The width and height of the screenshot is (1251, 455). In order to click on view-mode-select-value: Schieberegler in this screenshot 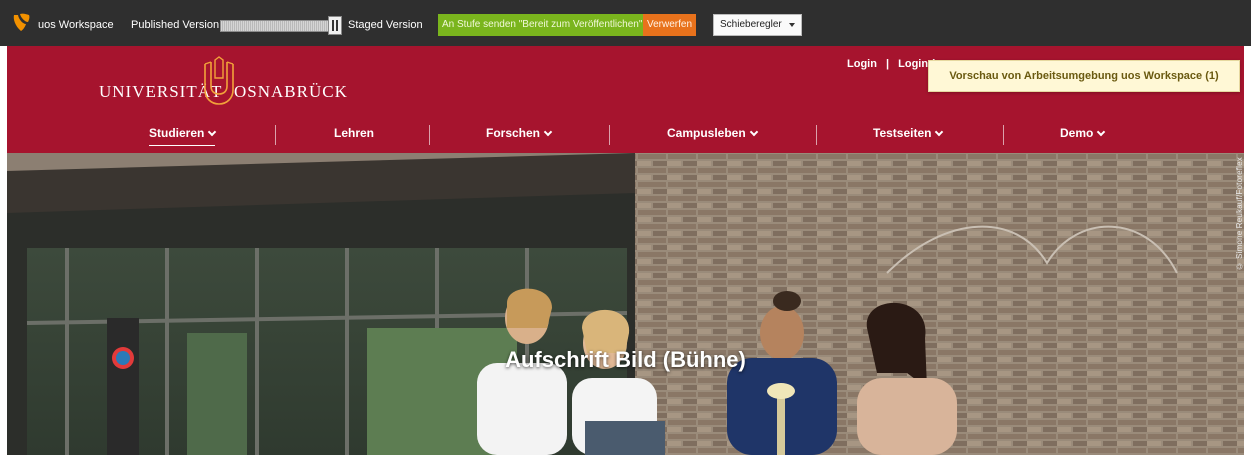, I will do `click(751, 24)`.